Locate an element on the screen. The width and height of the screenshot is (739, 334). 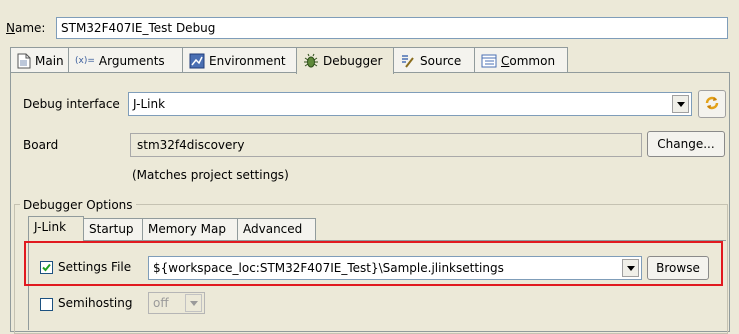
semihosting-checkbox is located at coordinates (46, 304).